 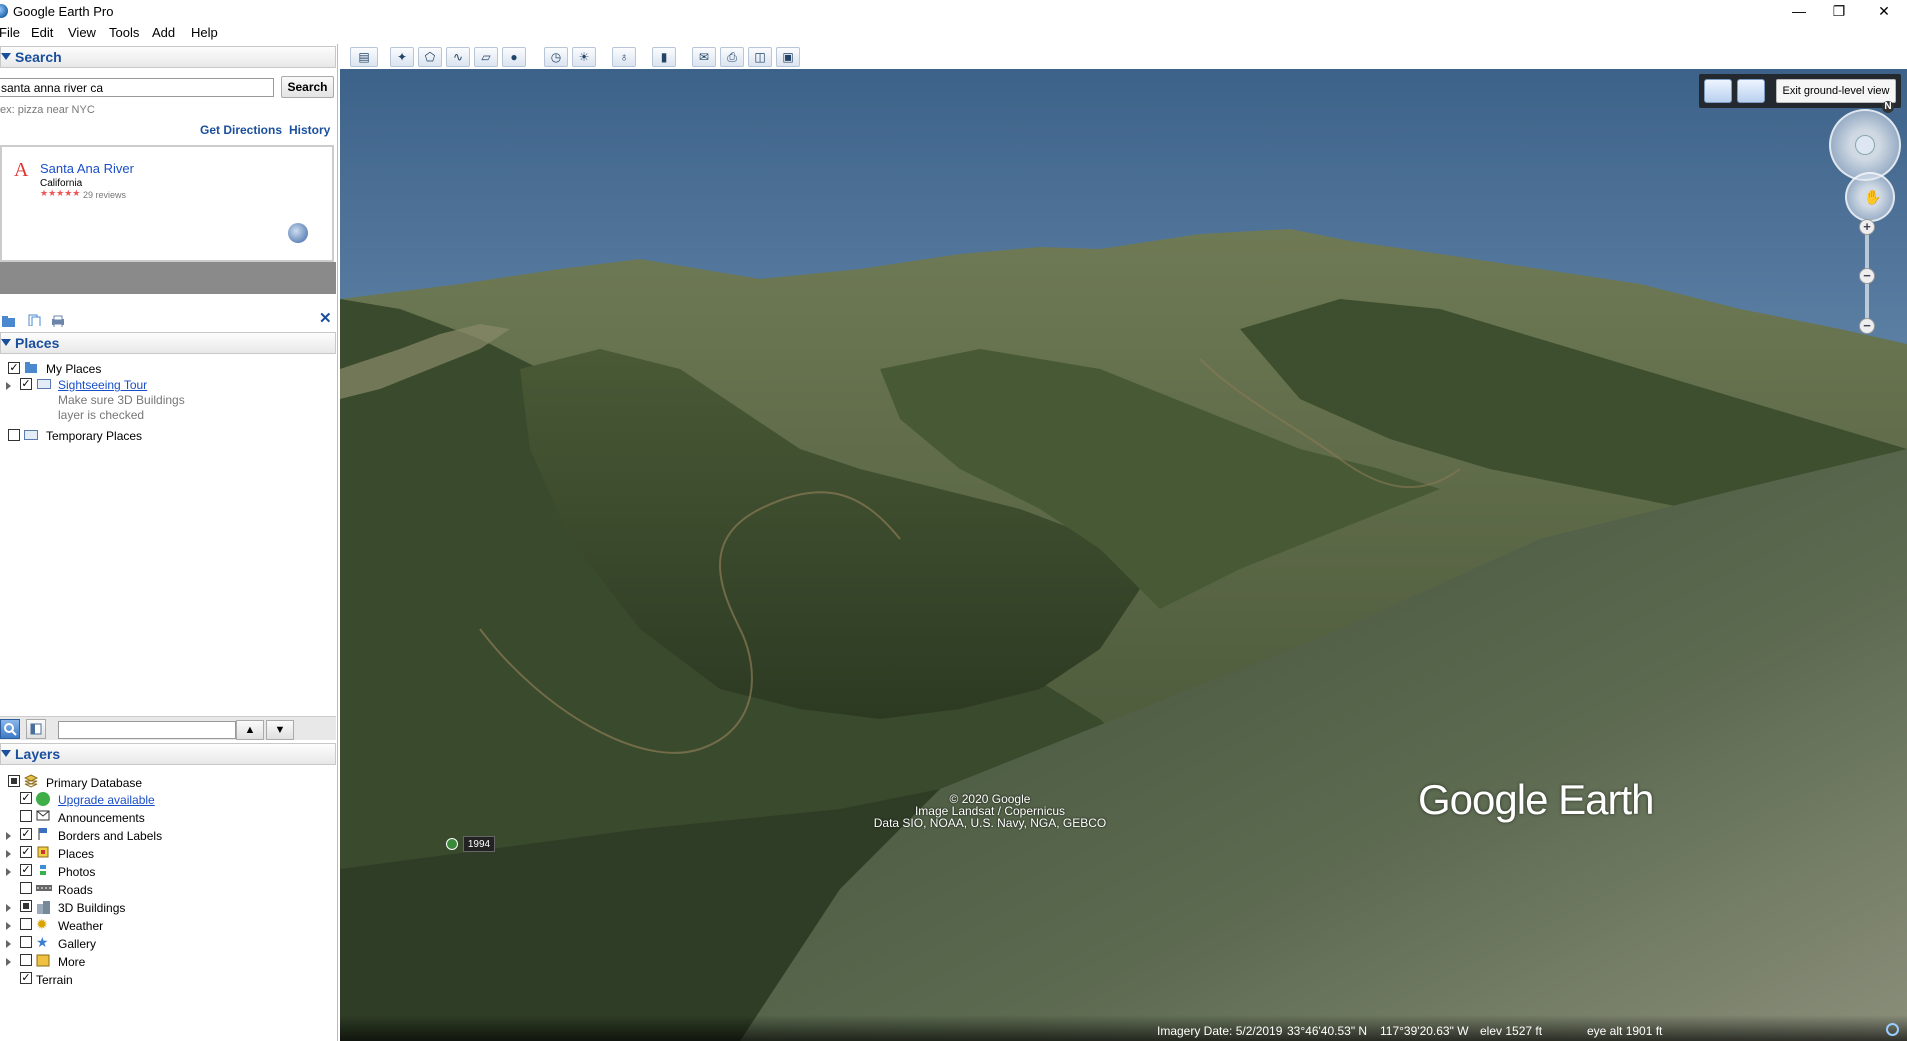 I want to click on layer-primary-database: Primary Database, so click(x=94, y=783).